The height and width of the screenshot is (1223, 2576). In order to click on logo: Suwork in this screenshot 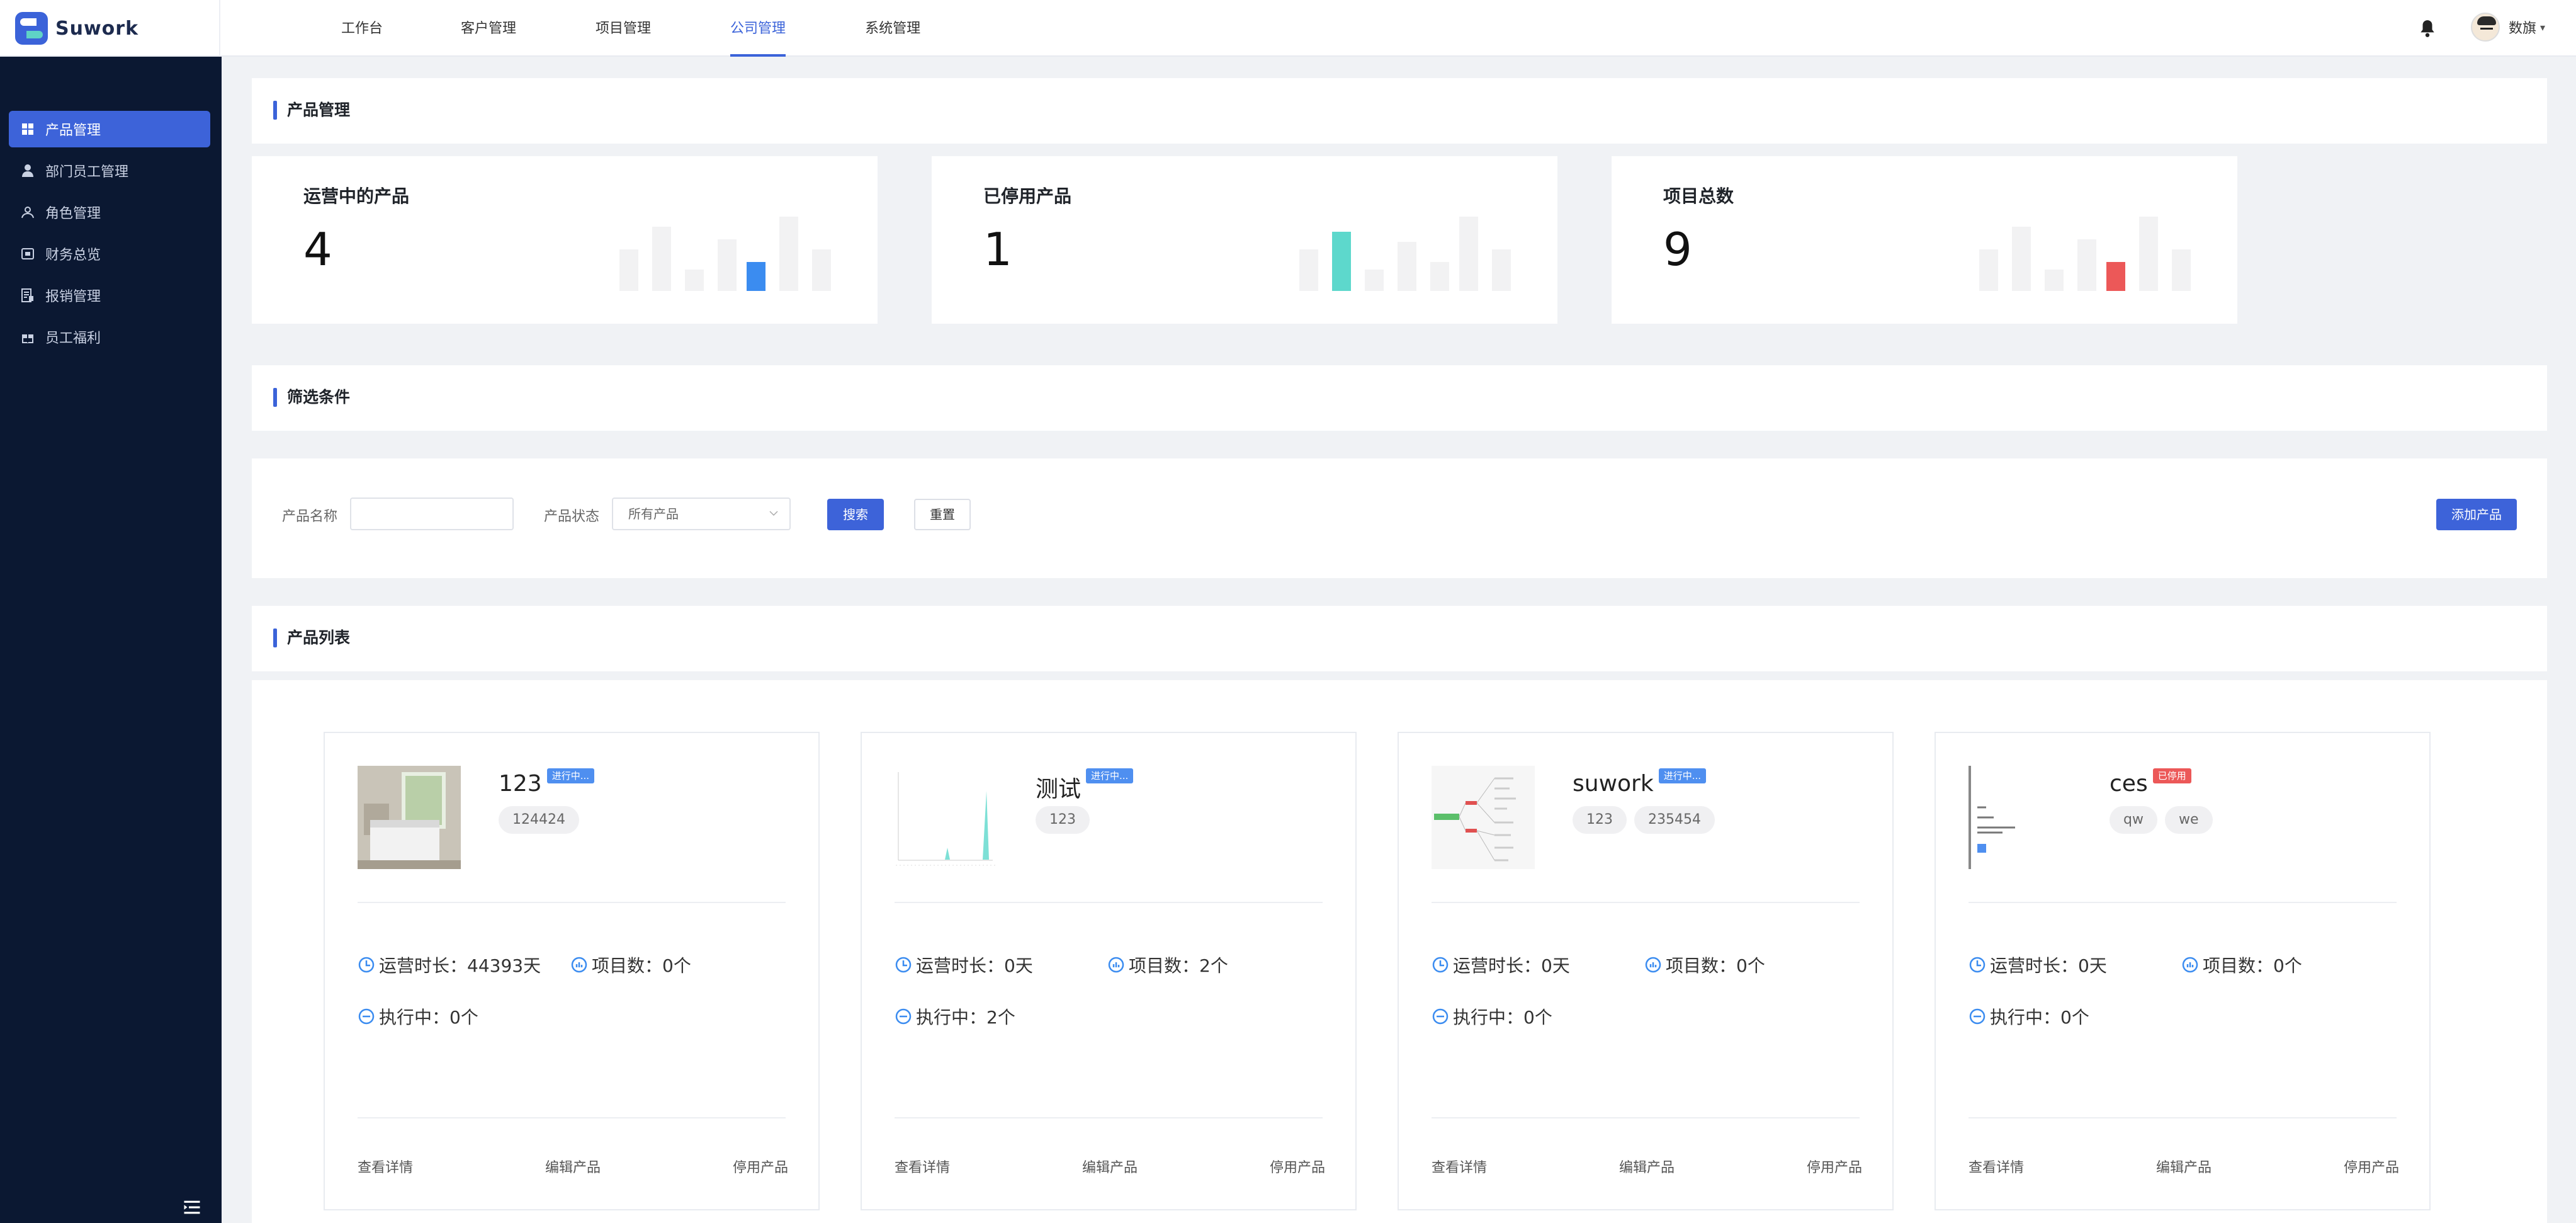, I will do `click(110, 28)`.